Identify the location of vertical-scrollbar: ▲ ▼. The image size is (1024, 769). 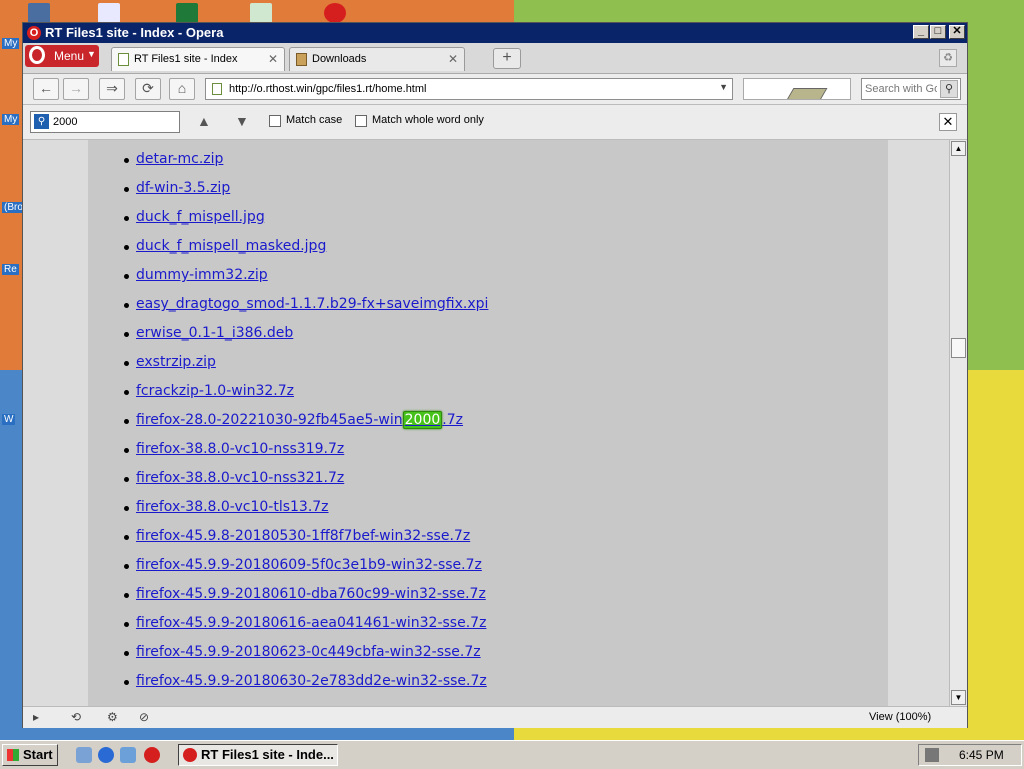
(958, 423).